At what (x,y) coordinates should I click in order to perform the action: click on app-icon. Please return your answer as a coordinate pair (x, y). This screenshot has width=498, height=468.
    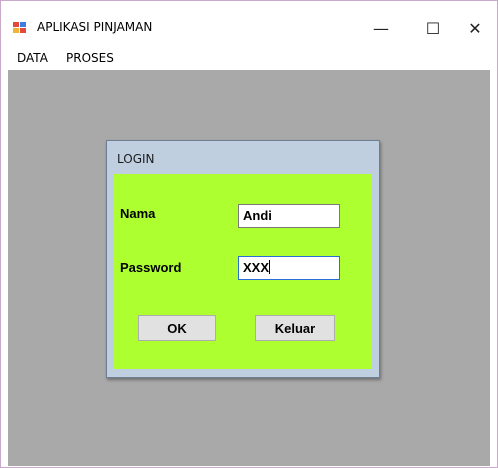
    Looking at the image, I should click on (20, 28).